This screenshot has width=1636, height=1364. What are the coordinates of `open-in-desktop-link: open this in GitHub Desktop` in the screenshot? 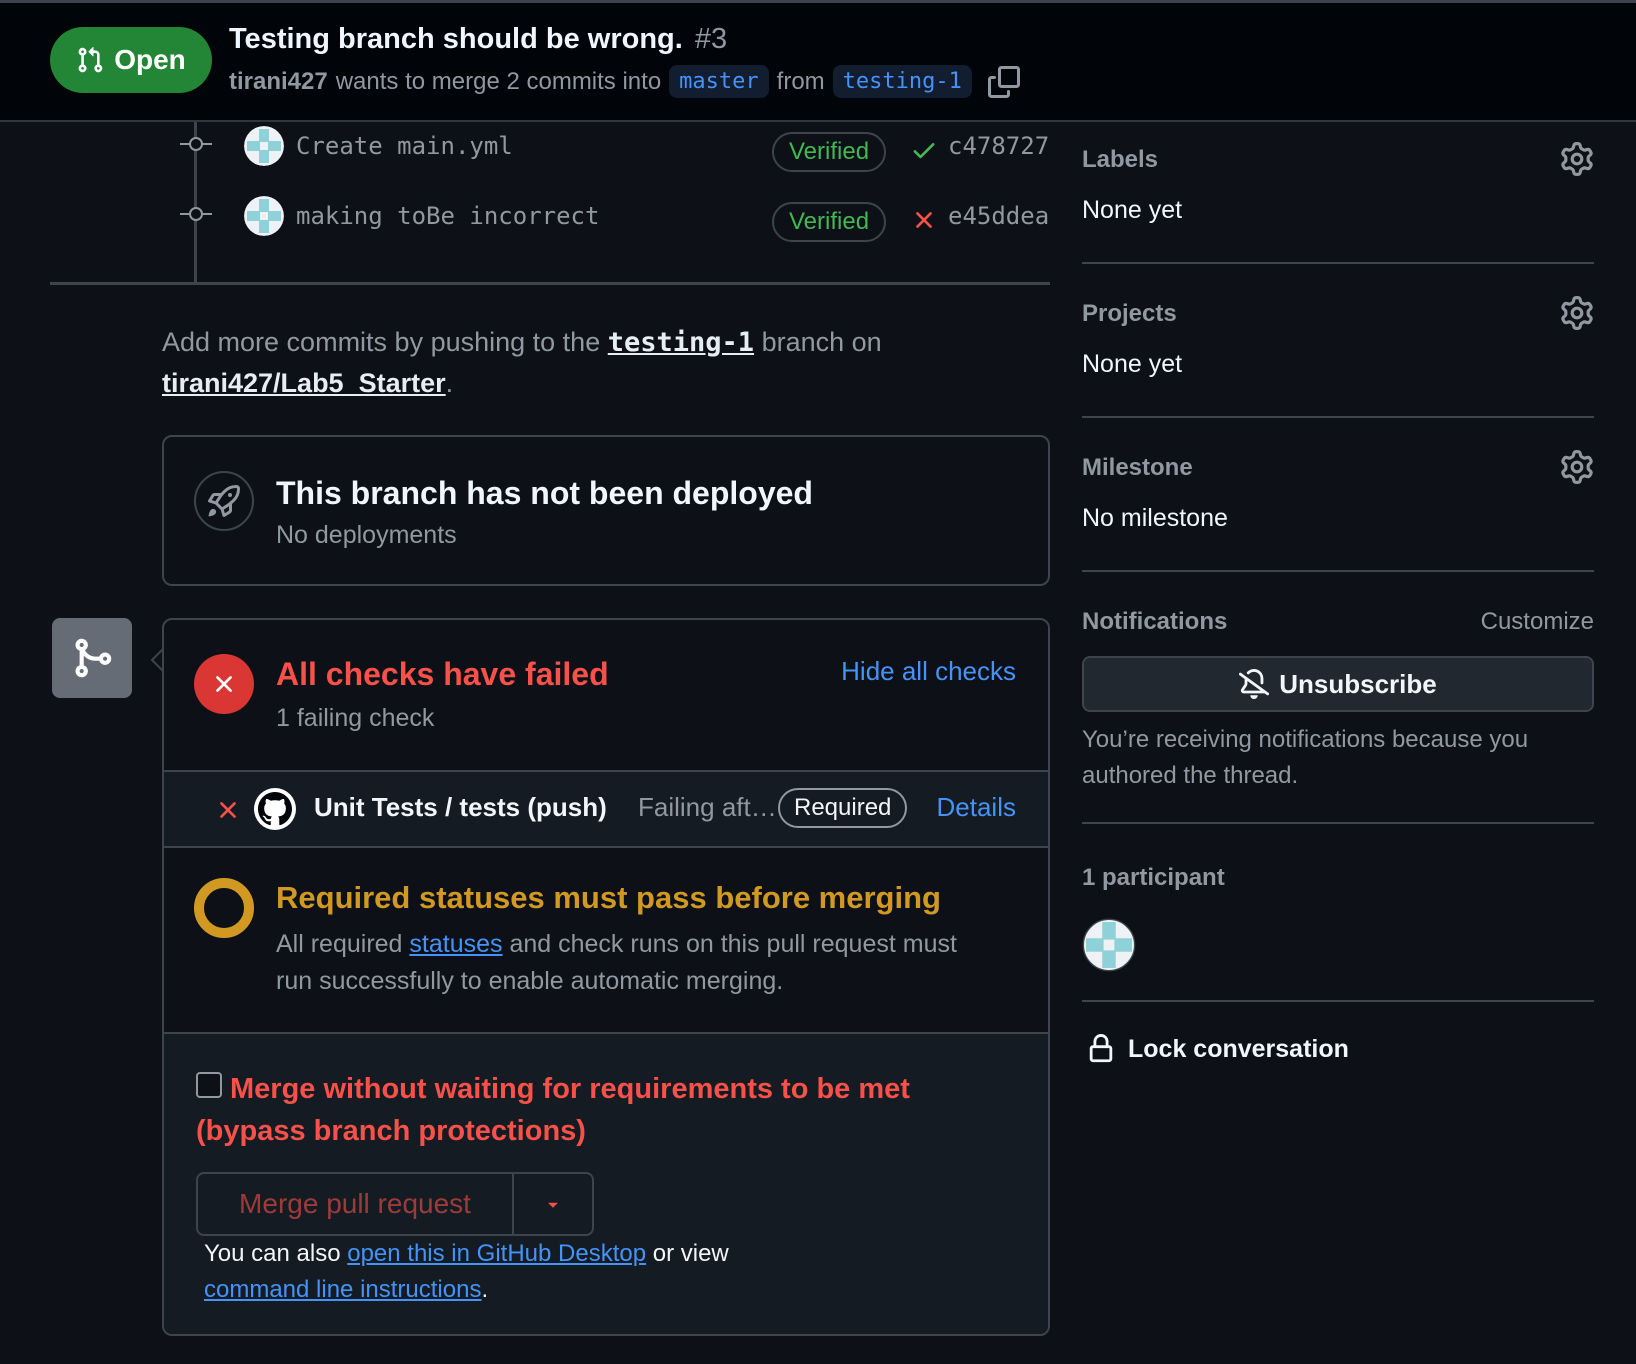 It's located at (496, 1253).